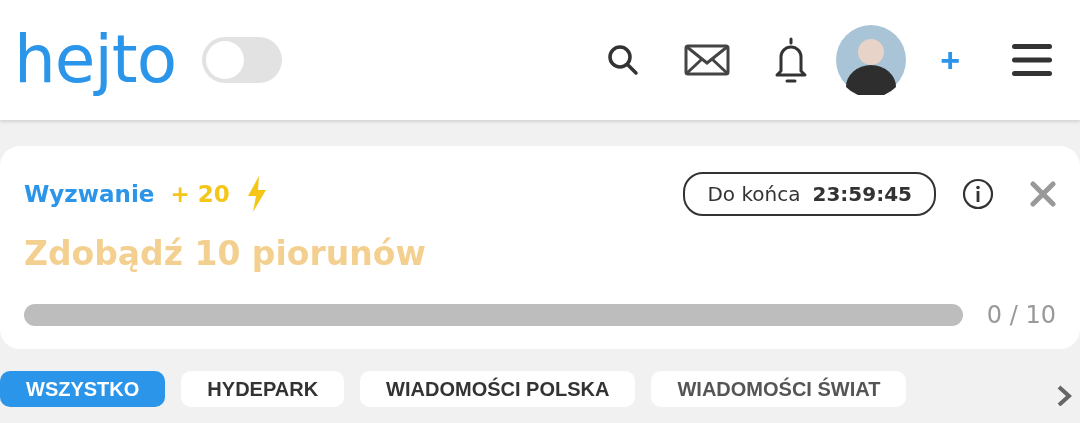  I want to click on category-tab: WIADOMOŚCI ŚWIAT, so click(779, 389).